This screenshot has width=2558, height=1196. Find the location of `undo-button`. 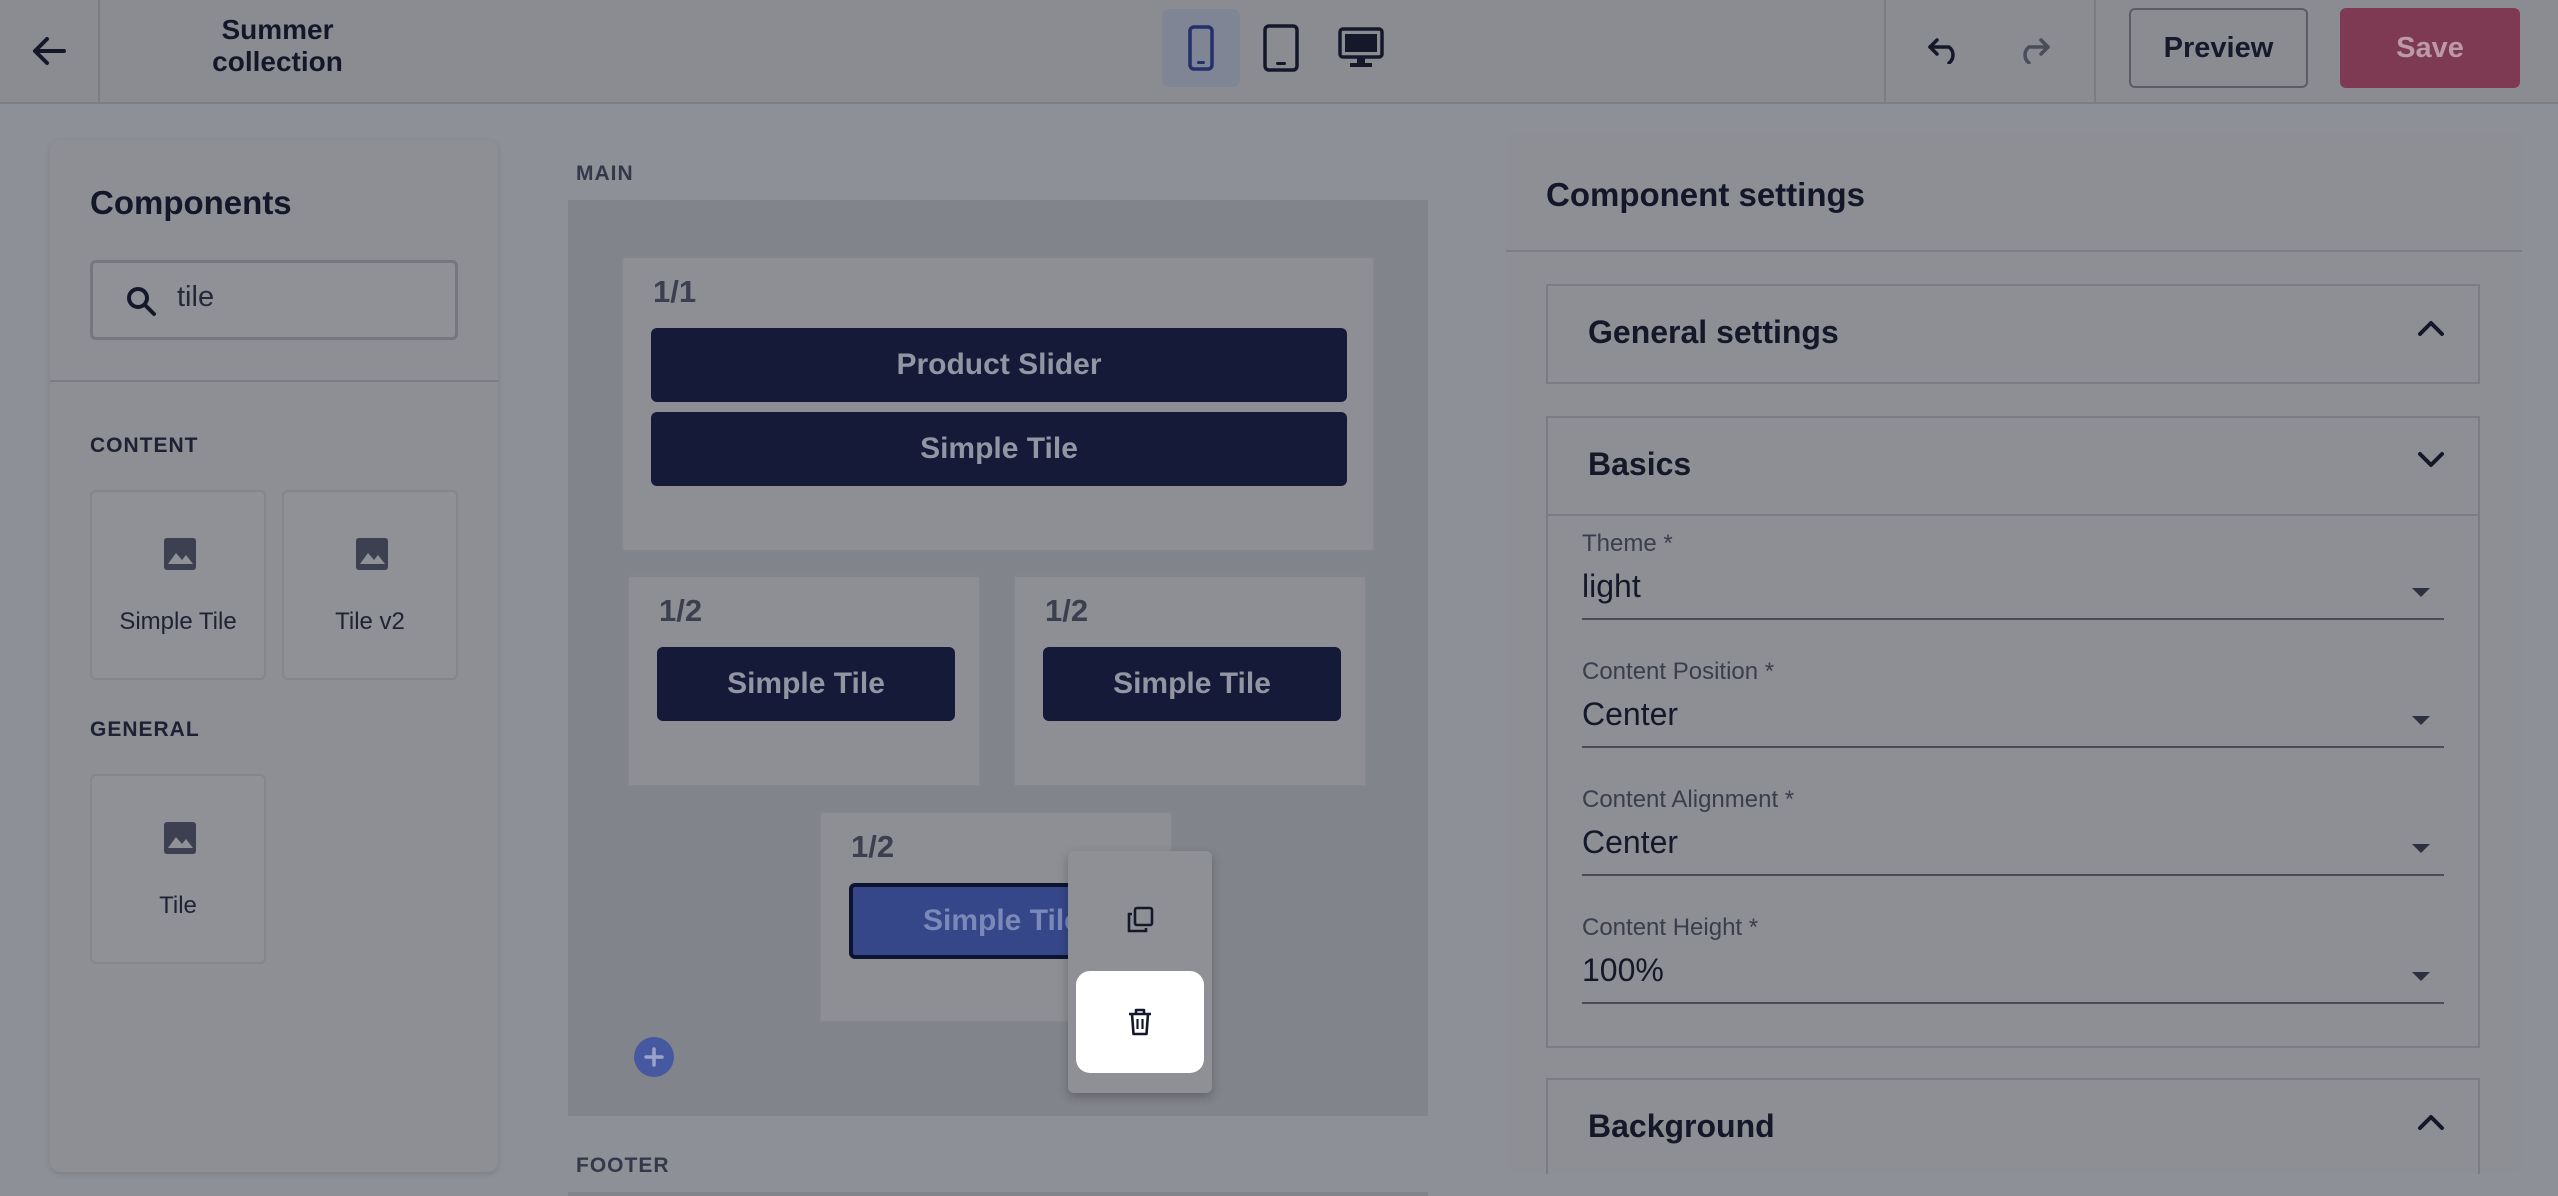

undo-button is located at coordinates (1945, 50).